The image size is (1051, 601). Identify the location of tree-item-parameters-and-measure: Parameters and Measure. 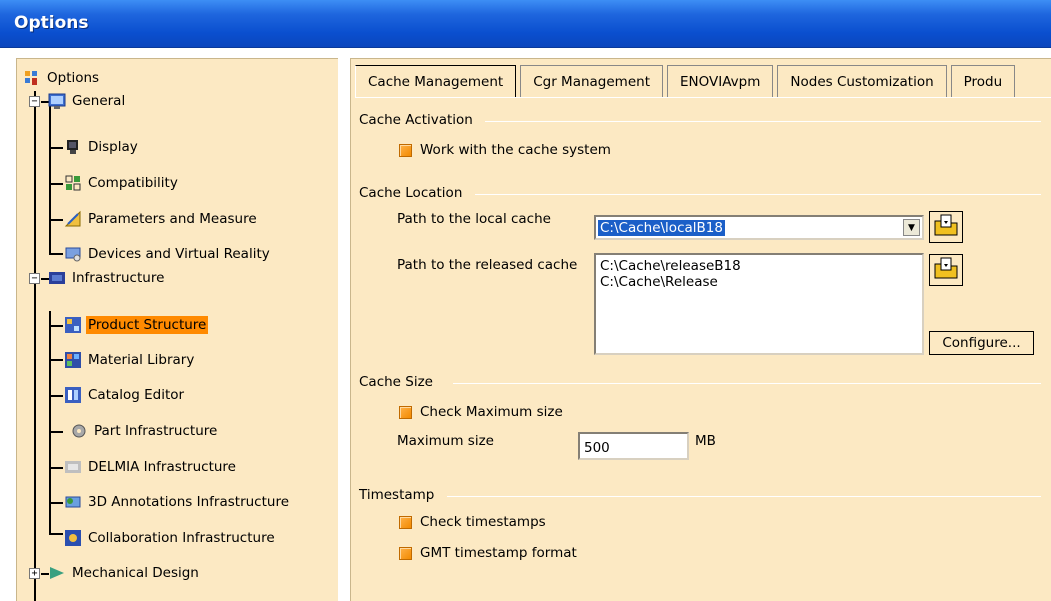
(161, 219).